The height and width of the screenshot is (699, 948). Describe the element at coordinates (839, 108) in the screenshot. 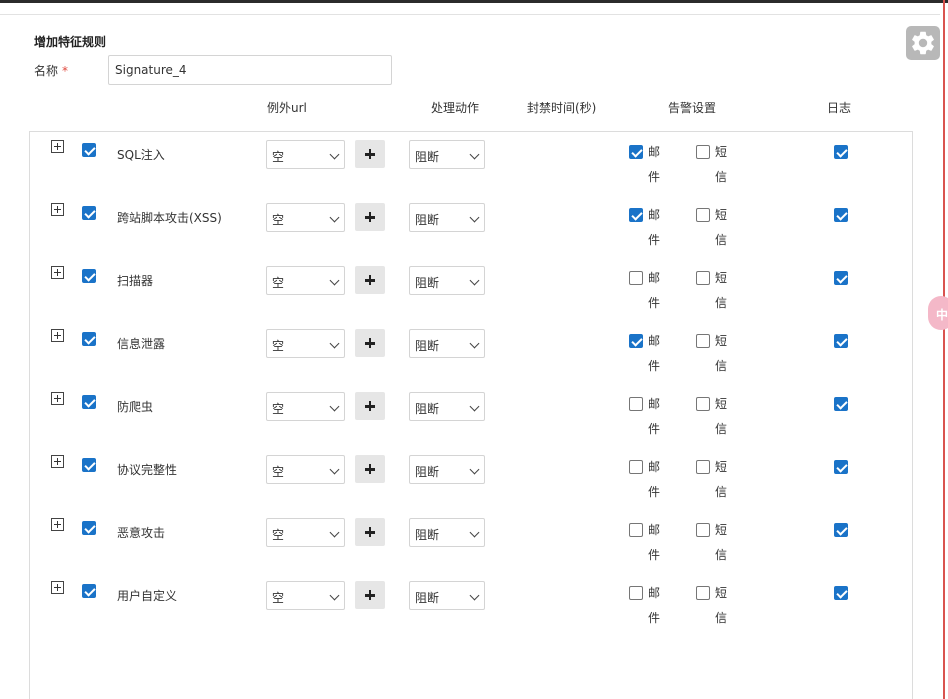

I see `column-header-log: 日志` at that location.